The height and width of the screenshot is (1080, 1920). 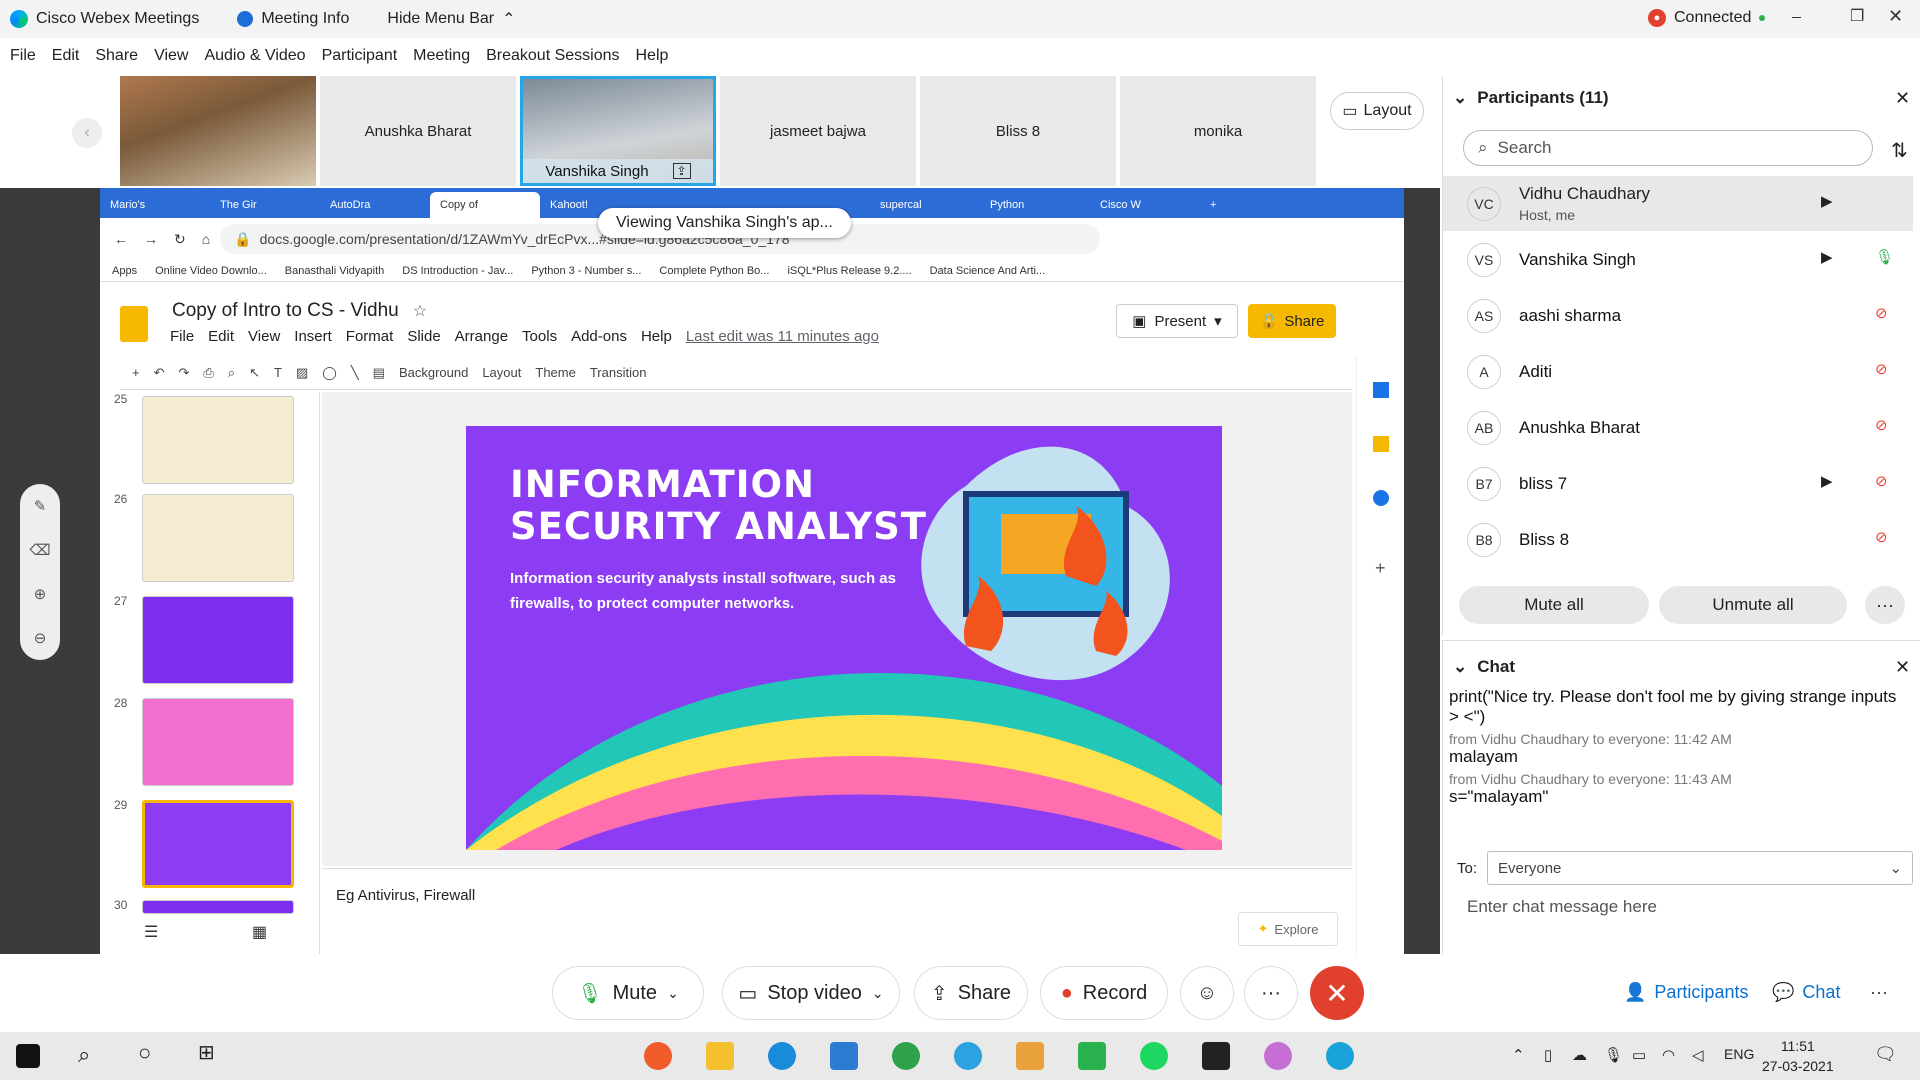 What do you see at coordinates (375, 205) in the screenshot?
I see `browser-tab: AutoDra` at bounding box center [375, 205].